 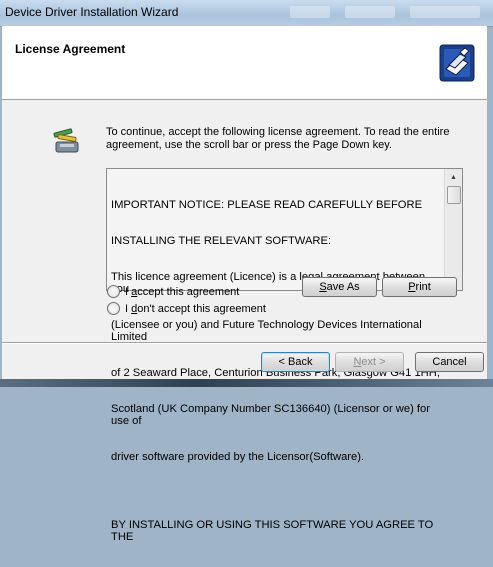 What do you see at coordinates (246, 383) in the screenshot?
I see `taskbar` at bounding box center [246, 383].